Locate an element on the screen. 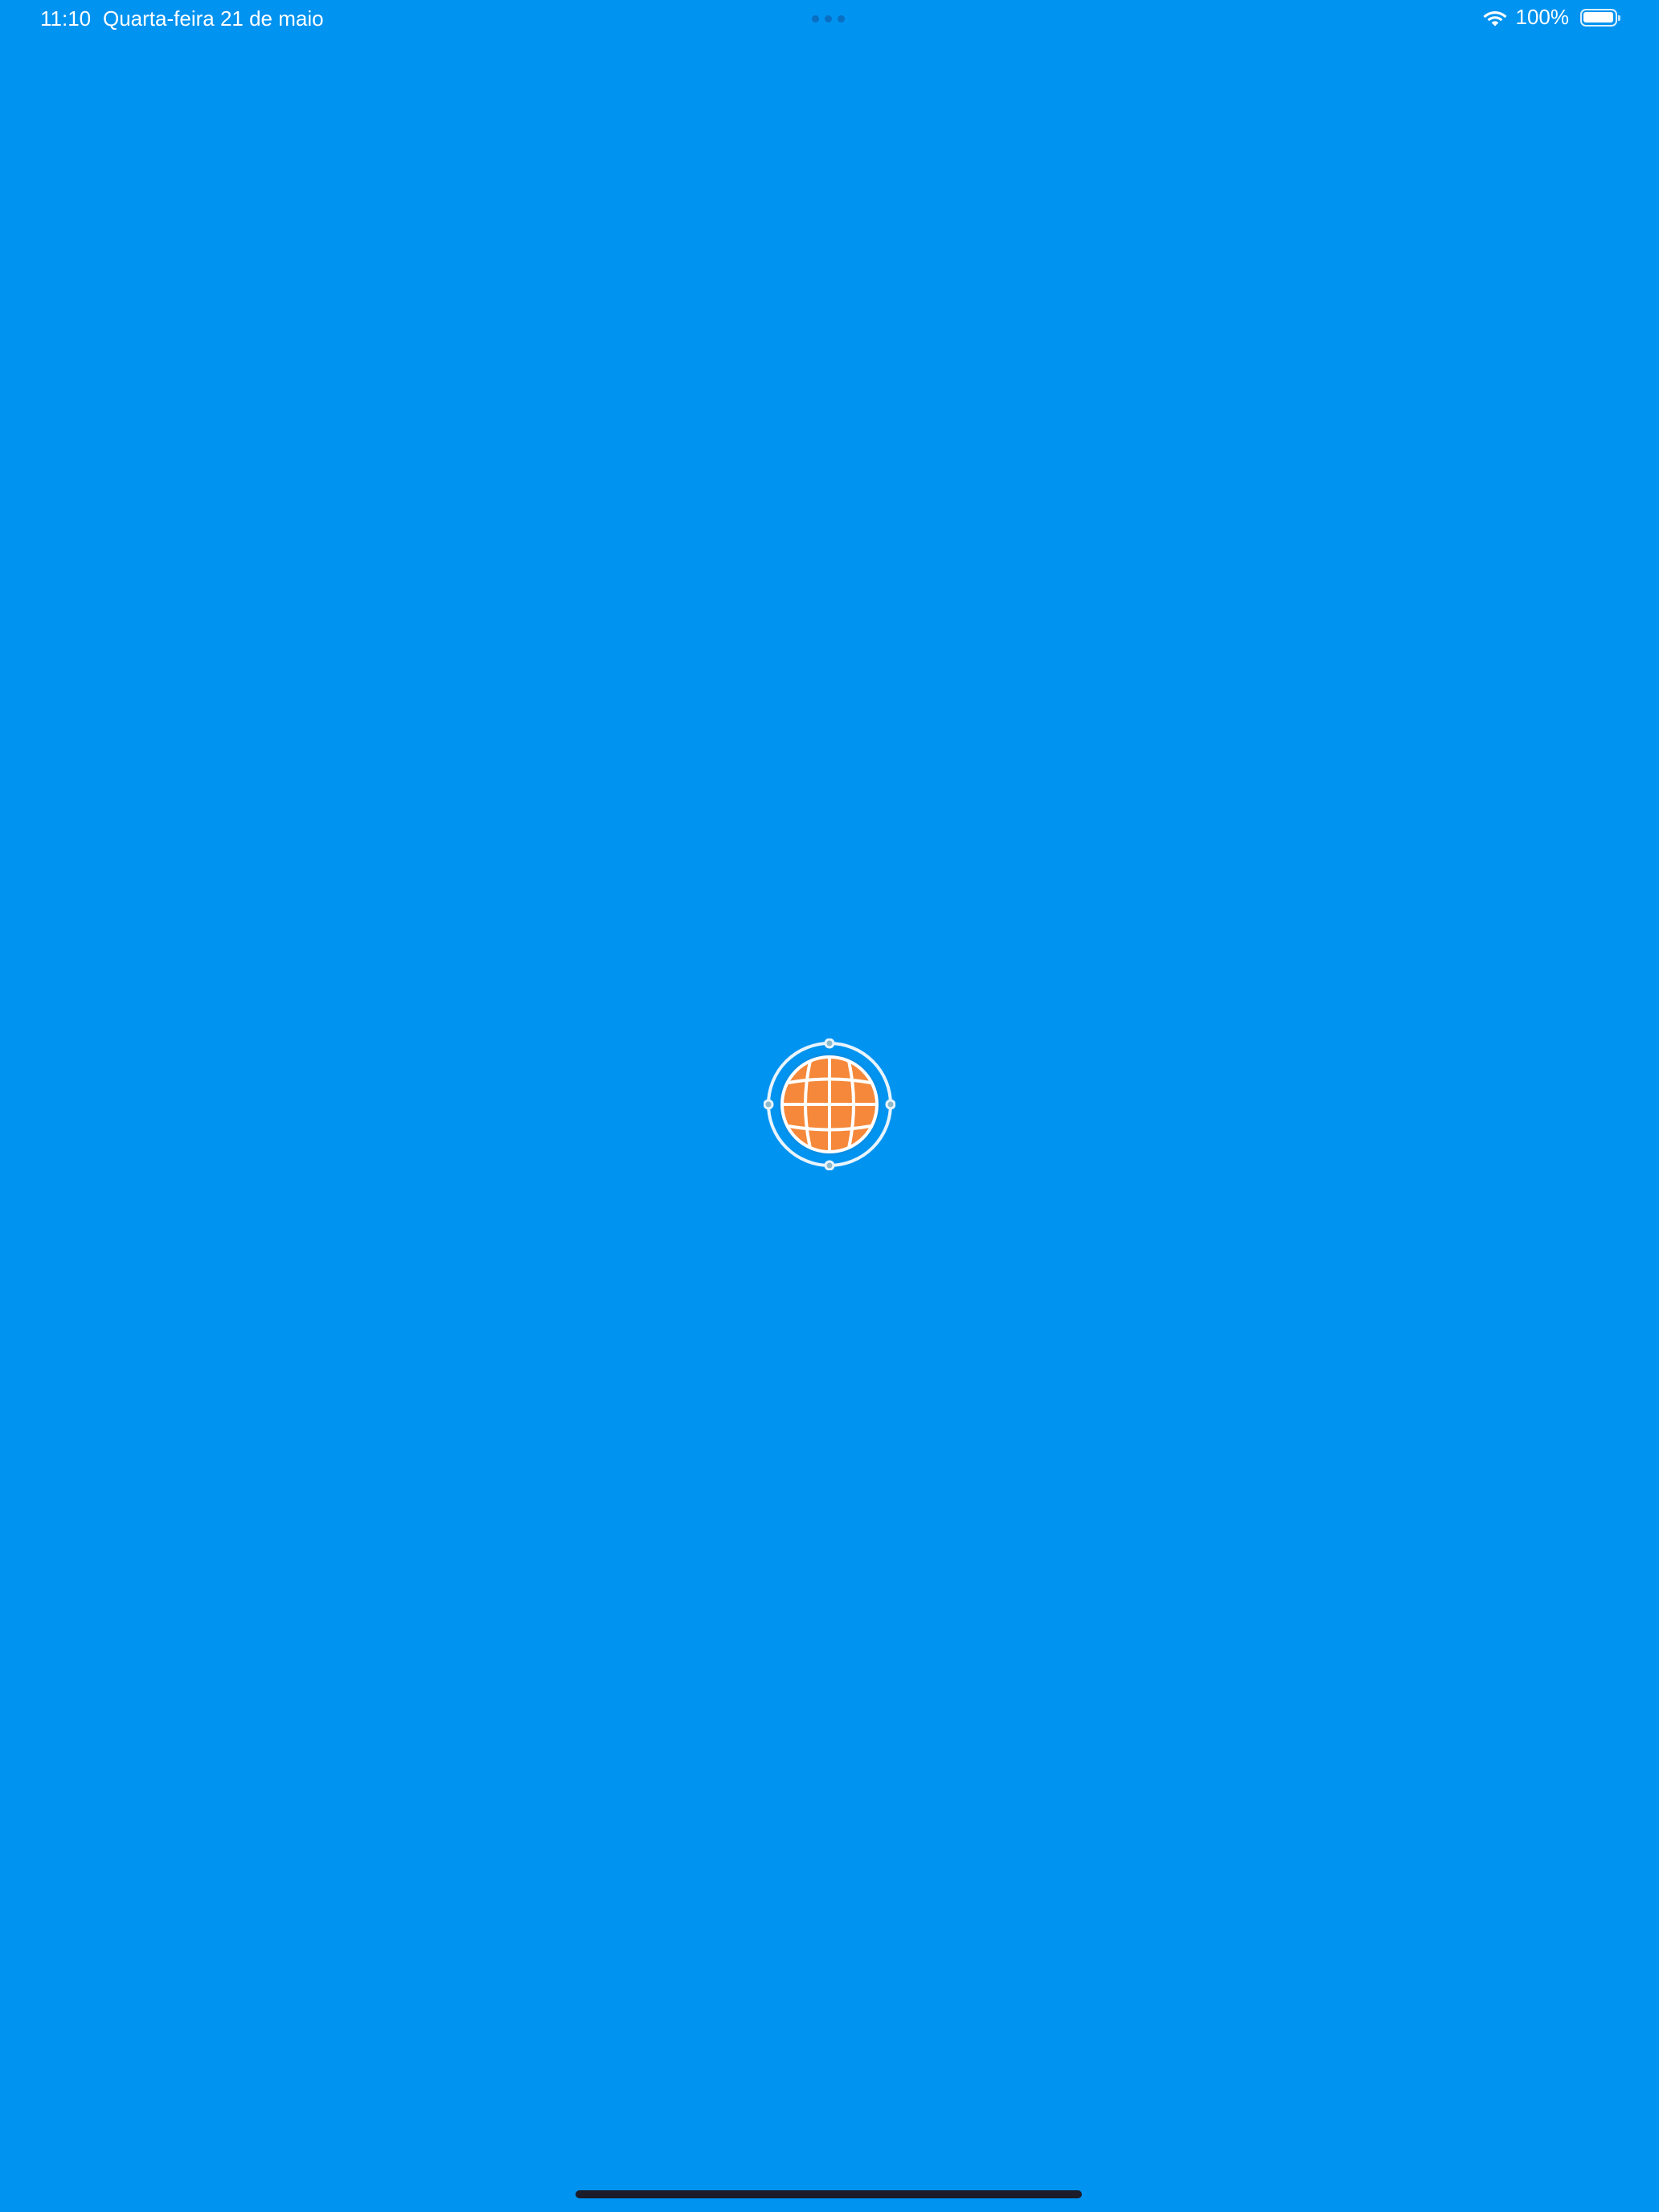 This screenshot has height=2212, width=1659. globe-logo-icon is located at coordinates (829, 1104).